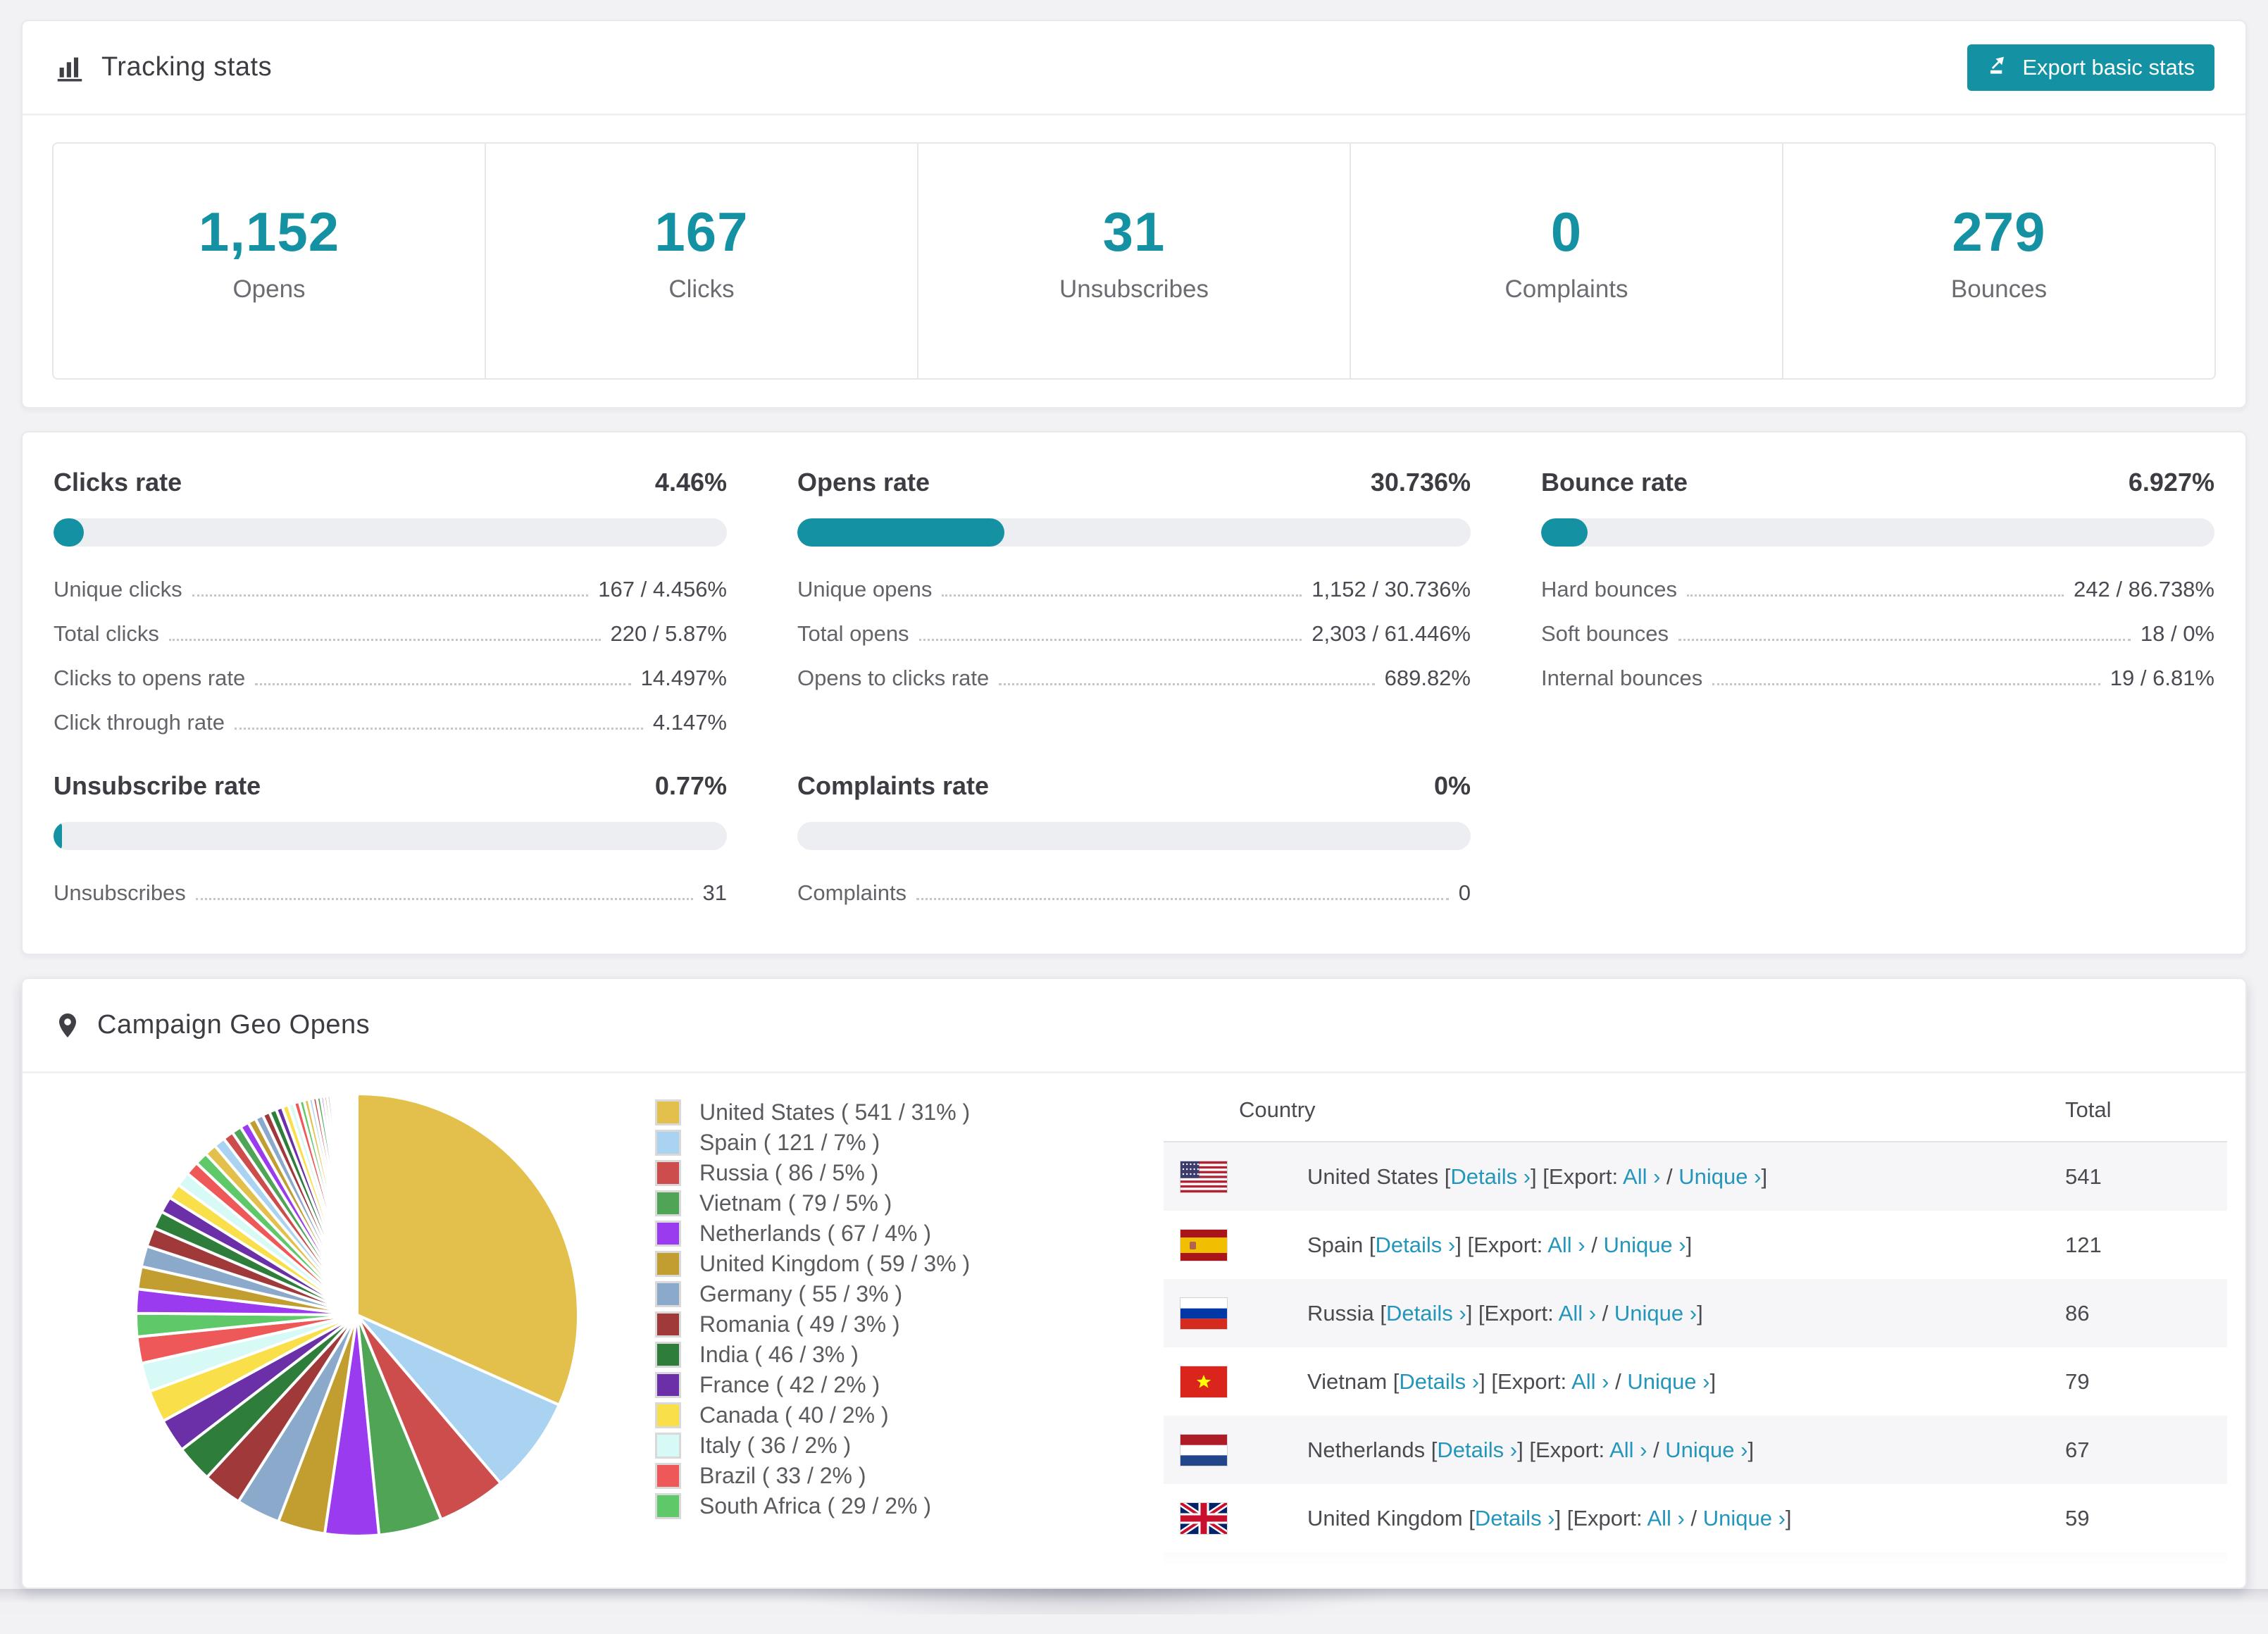 The width and height of the screenshot is (2268, 1634). Describe the element at coordinates (140, 722) in the screenshot. I see `rate-row-label: Click through rate` at that location.